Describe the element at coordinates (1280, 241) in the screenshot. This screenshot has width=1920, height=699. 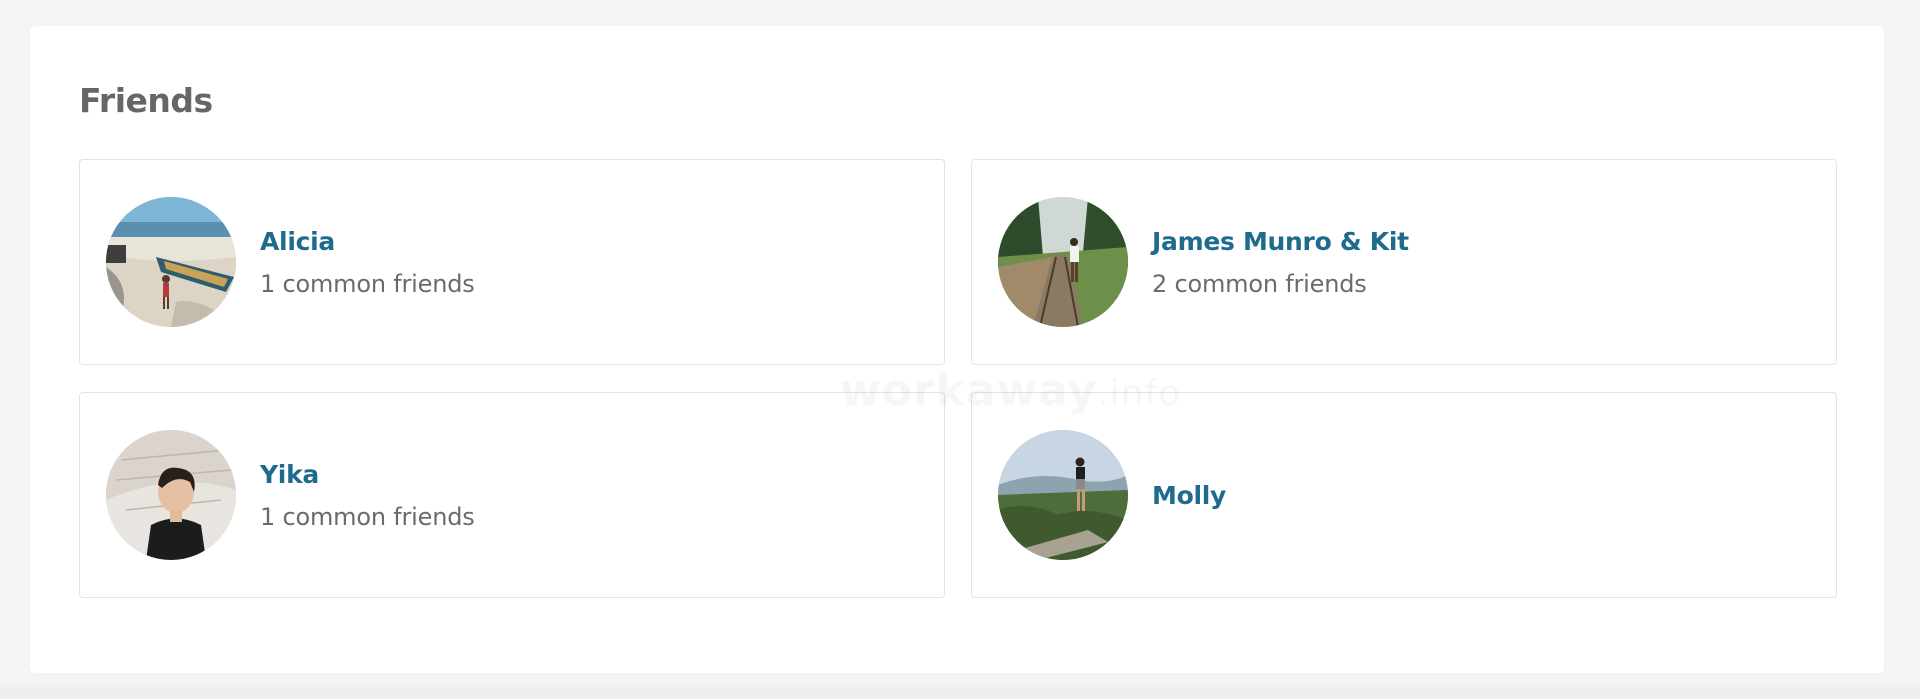
I see `friend-name-link: James Munro & Kit` at that location.